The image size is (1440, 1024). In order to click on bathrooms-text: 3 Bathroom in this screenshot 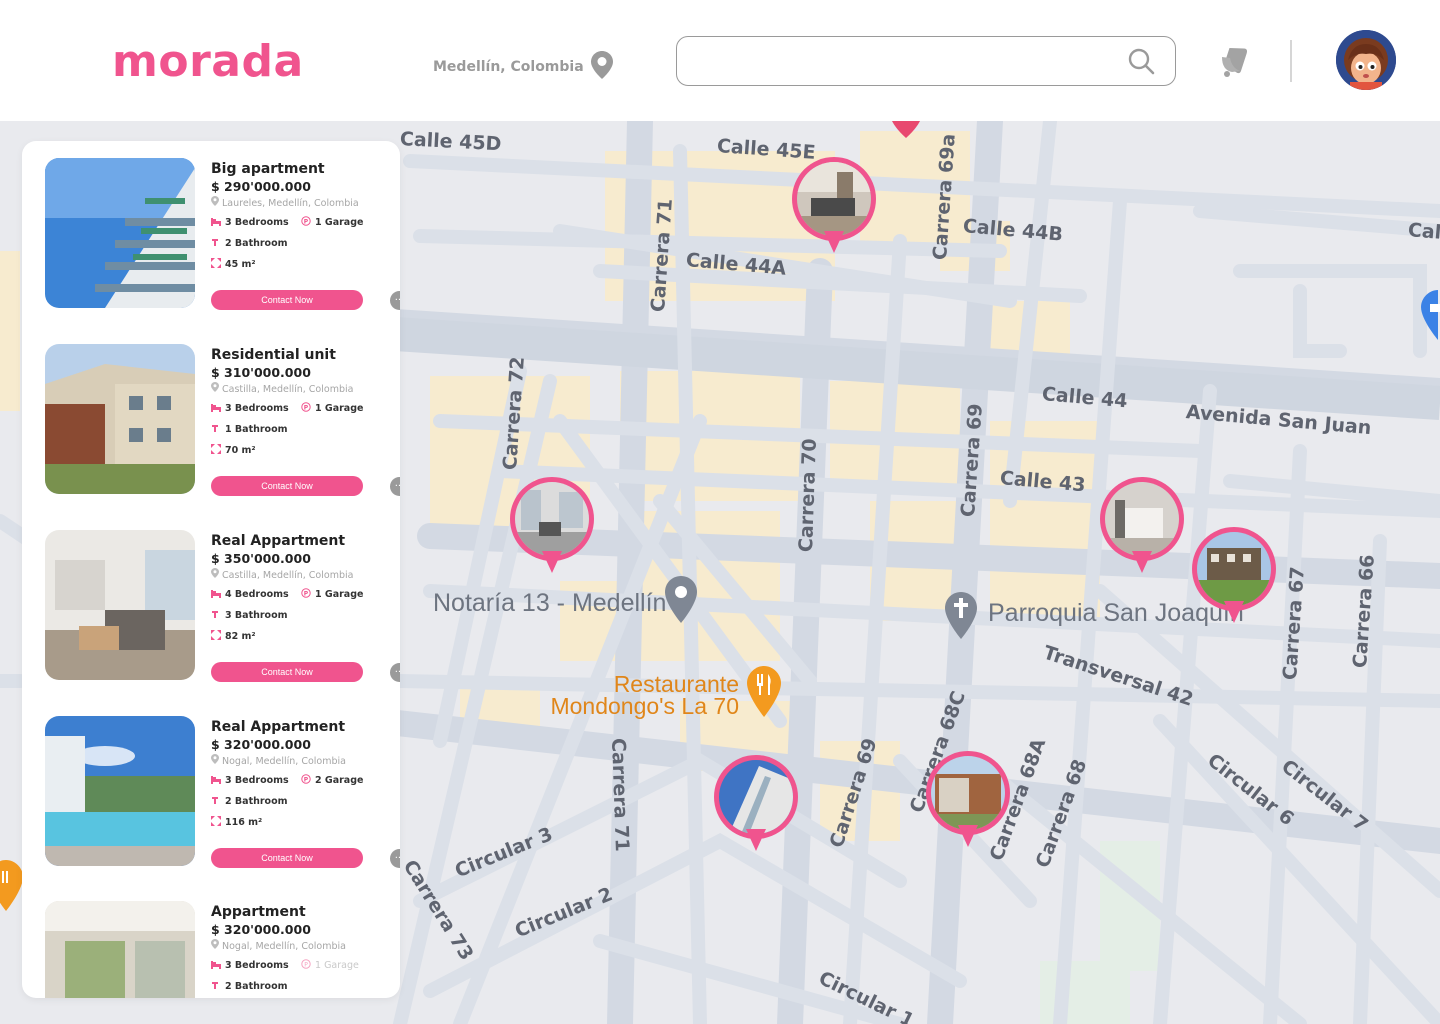, I will do `click(256, 615)`.